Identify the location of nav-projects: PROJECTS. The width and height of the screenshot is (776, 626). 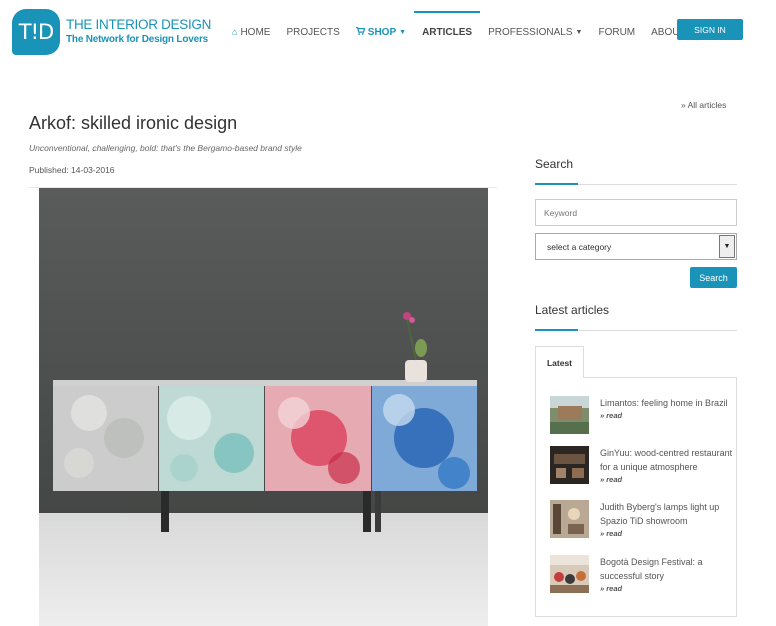
(312, 32).